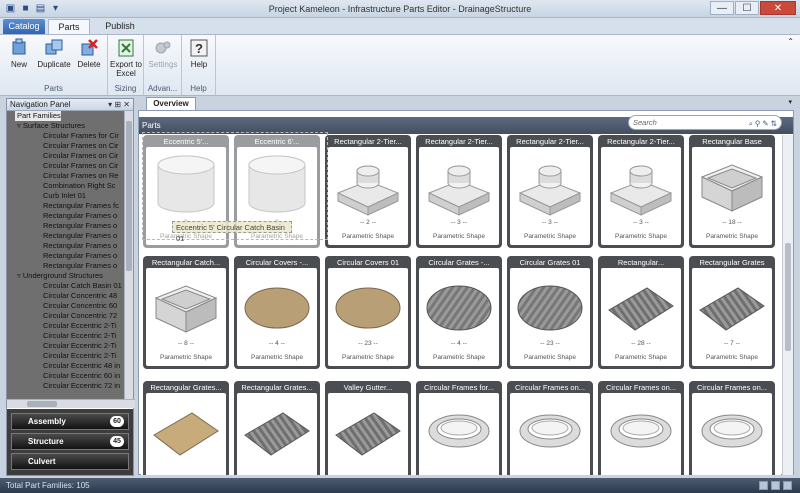 The image size is (800, 493). What do you see at coordinates (70, 441) in the screenshot?
I see `nav-button-structure: Structure 45` at bounding box center [70, 441].